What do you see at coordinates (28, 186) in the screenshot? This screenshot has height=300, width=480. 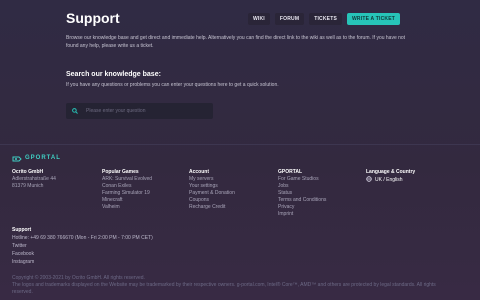 I see `company-city: 81379 Munich` at bounding box center [28, 186].